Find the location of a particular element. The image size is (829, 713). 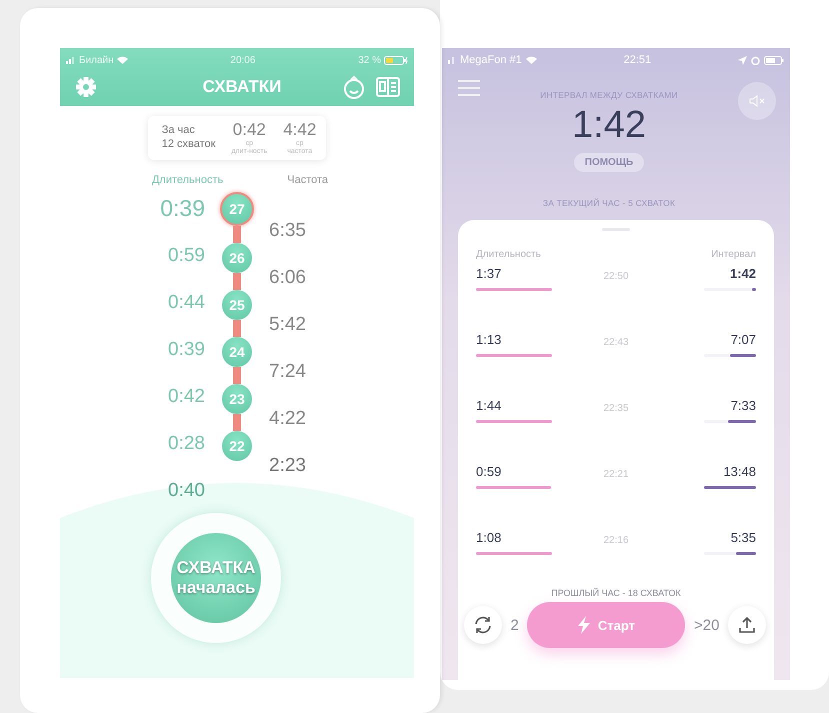

contraction-number: 23 is located at coordinates (237, 399).